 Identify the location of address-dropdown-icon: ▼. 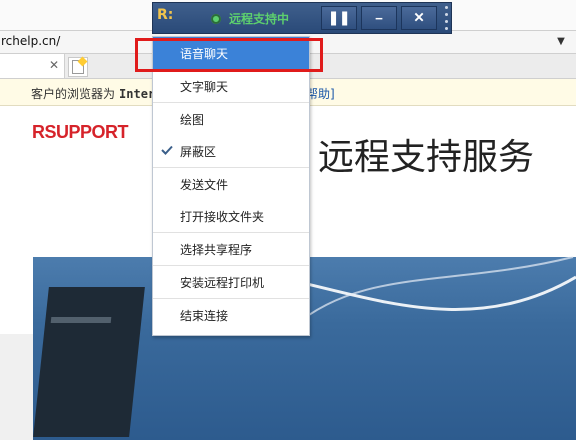
(561, 41).